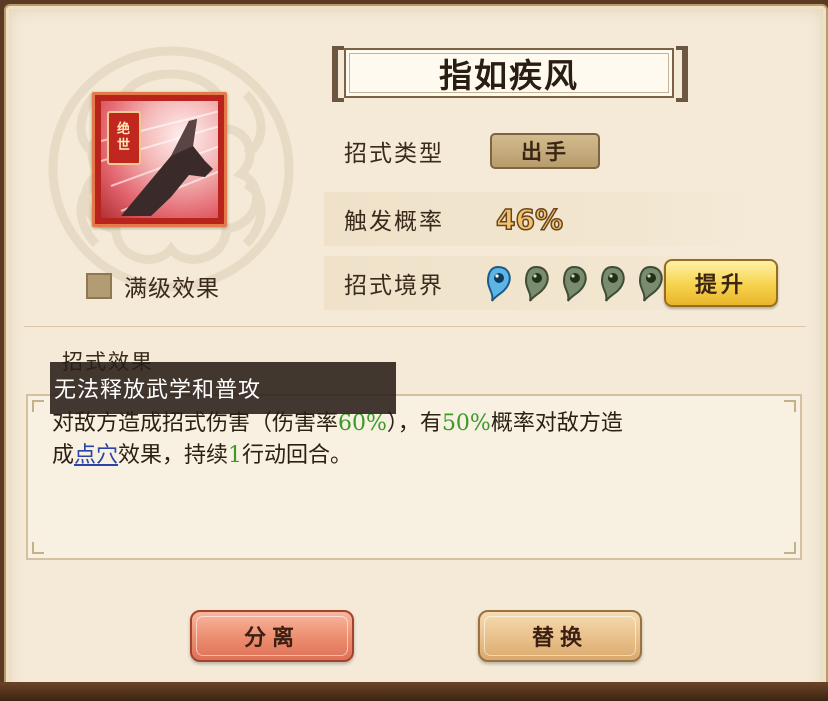 The width and height of the screenshot is (828, 701). What do you see at coordinates (123, 129) in the screenshot?
I see `rank-tag-char-1: 绝` at bounding box center [123, 129].